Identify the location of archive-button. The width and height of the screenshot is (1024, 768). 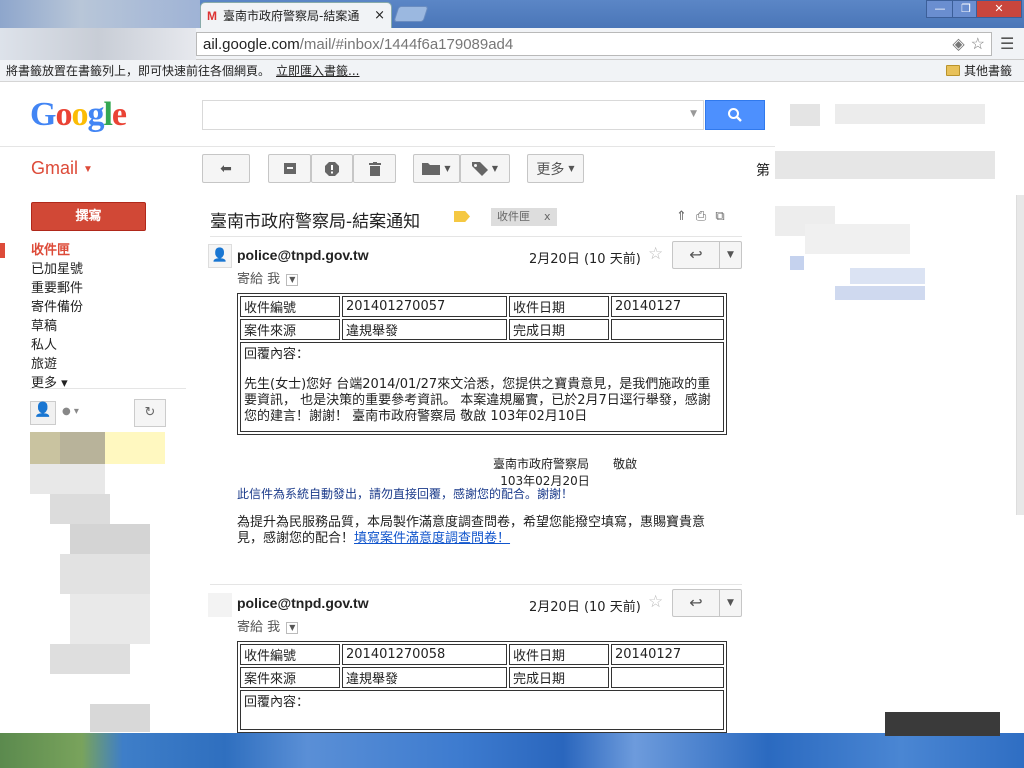
(289, 168).